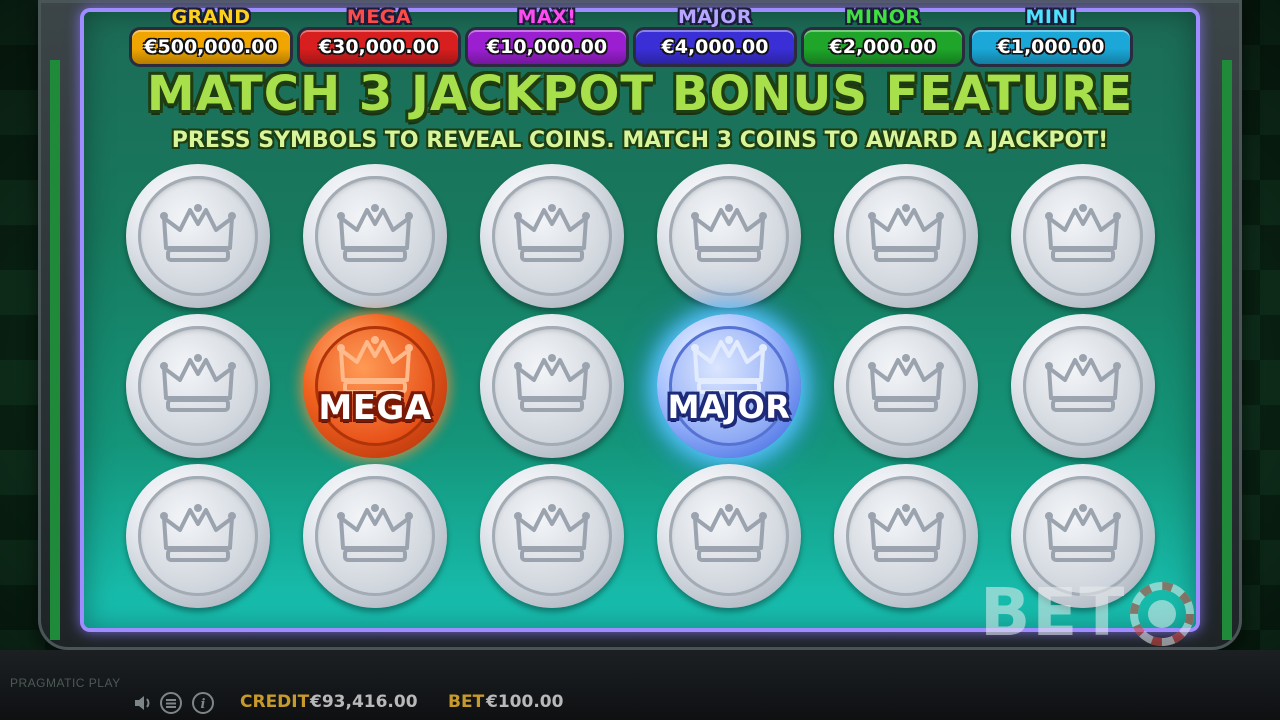 This screenshot has width=1280, height=720. I want to click on menu-icon, so click(171, 703).